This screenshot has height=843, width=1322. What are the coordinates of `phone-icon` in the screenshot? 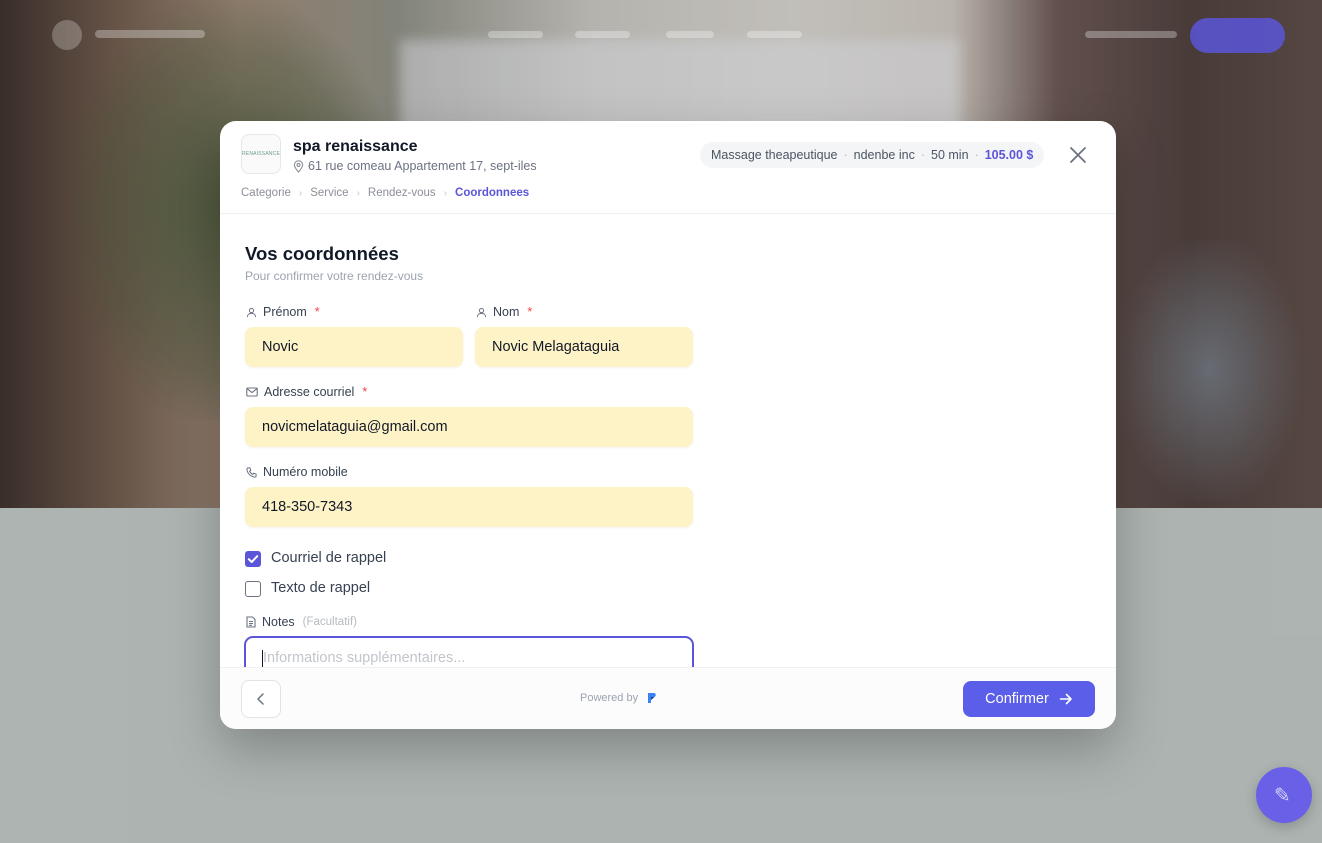 It's located at (251, 472).